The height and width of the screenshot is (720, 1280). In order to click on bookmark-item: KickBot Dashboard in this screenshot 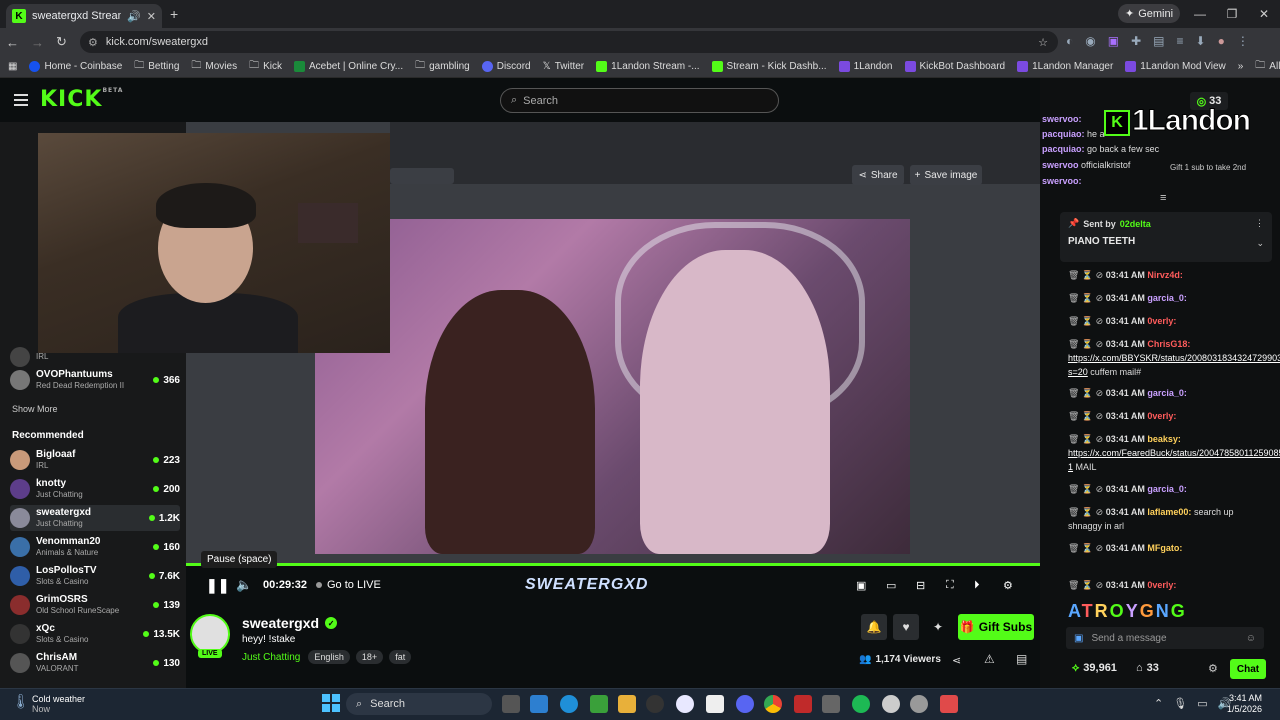, I will do `click(954, 66)`.